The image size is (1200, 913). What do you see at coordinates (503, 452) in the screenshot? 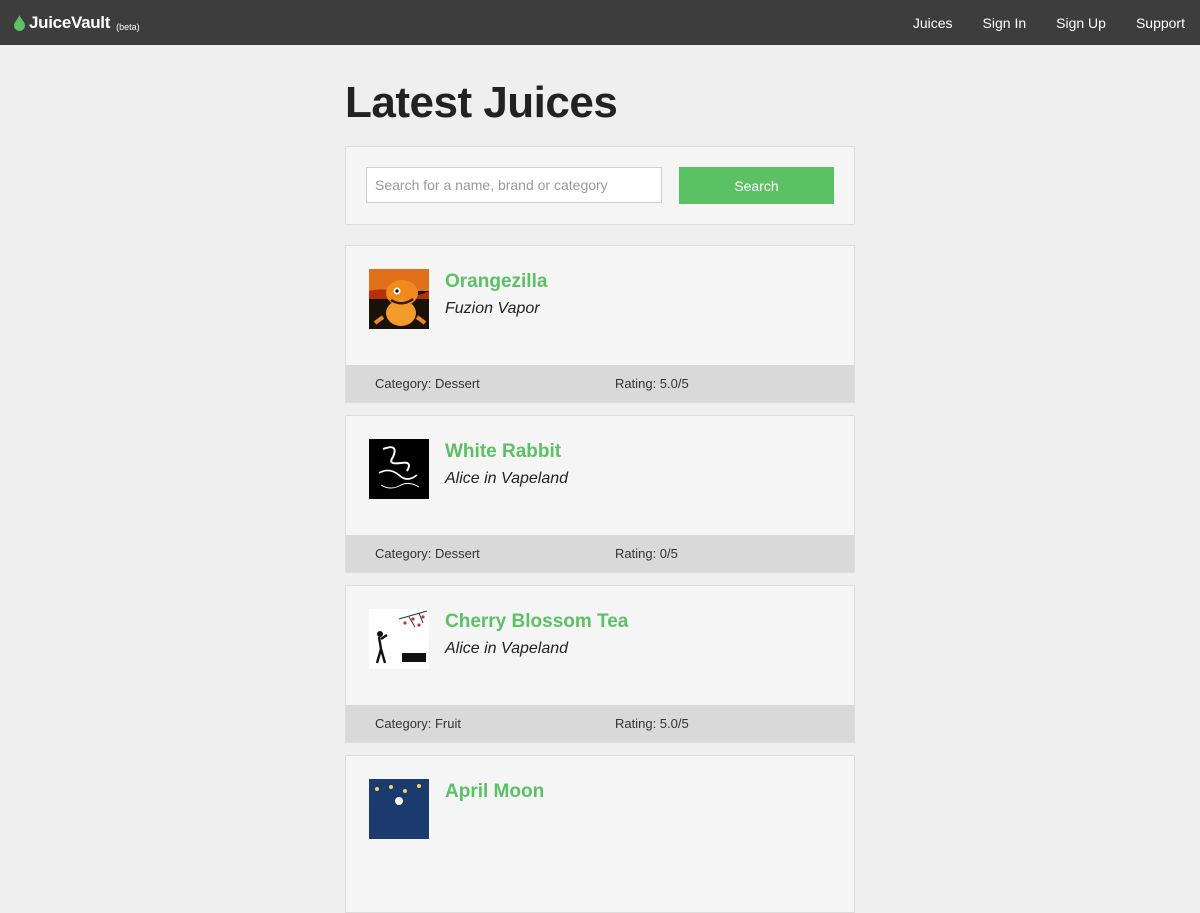
I see `juice-name-link: White Rabbit` at bounding box center [503, 452].